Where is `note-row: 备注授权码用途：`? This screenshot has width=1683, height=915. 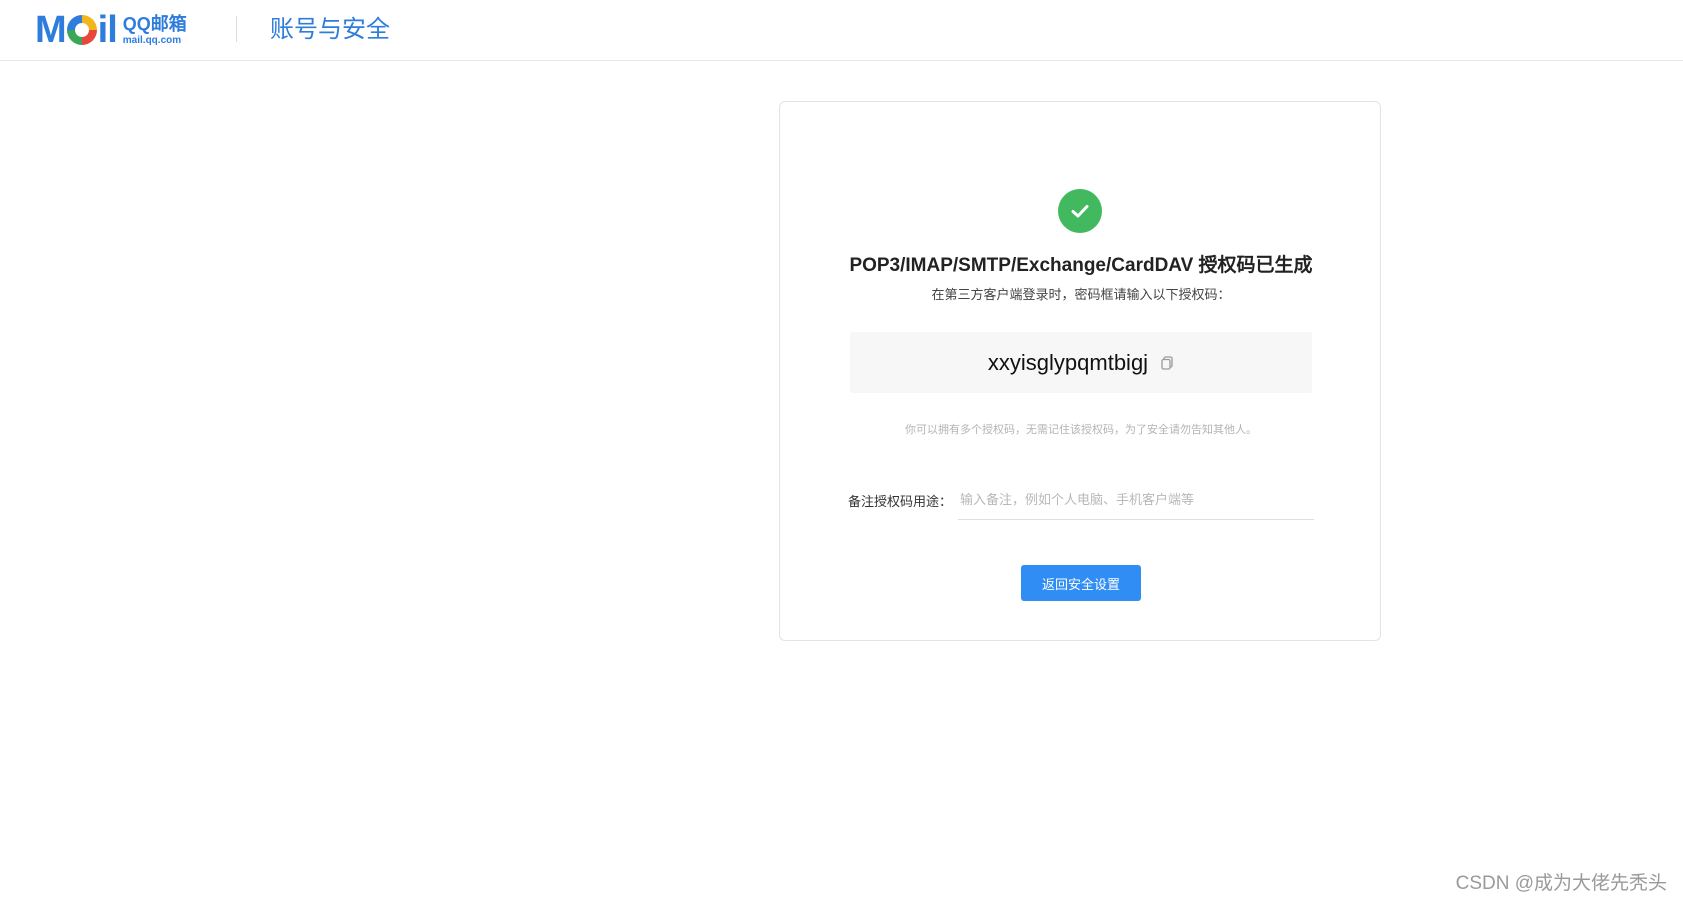 note-row: 备注授权码用途： is located at coordinates (1081, 500).